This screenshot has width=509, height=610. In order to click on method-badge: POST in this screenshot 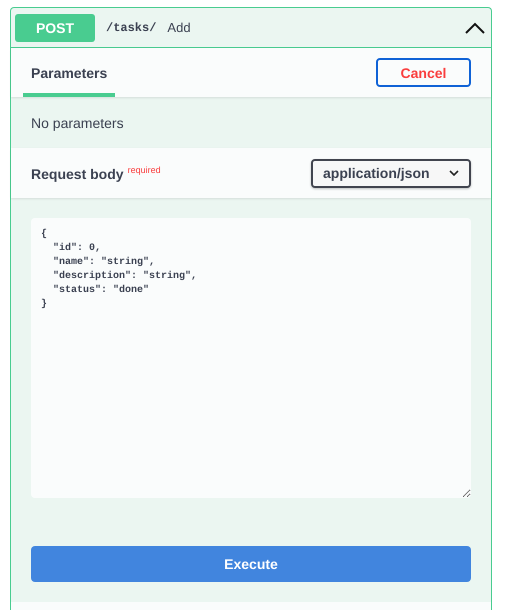, I will do `click(55, 28)`.